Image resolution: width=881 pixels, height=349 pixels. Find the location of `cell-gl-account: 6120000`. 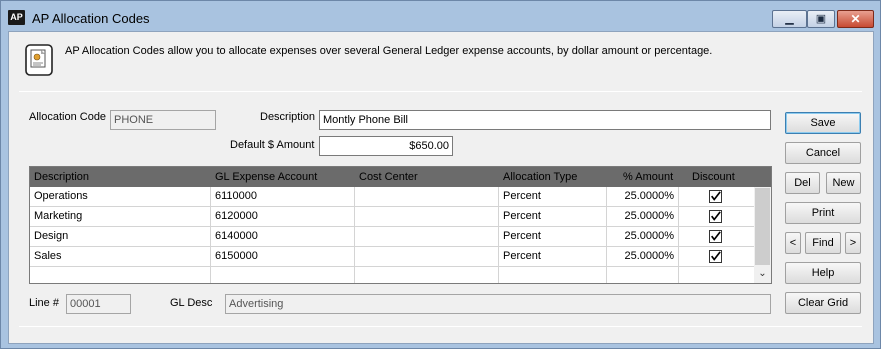

cell-gl-account: 6120000 is located at coordinates (283, 217).